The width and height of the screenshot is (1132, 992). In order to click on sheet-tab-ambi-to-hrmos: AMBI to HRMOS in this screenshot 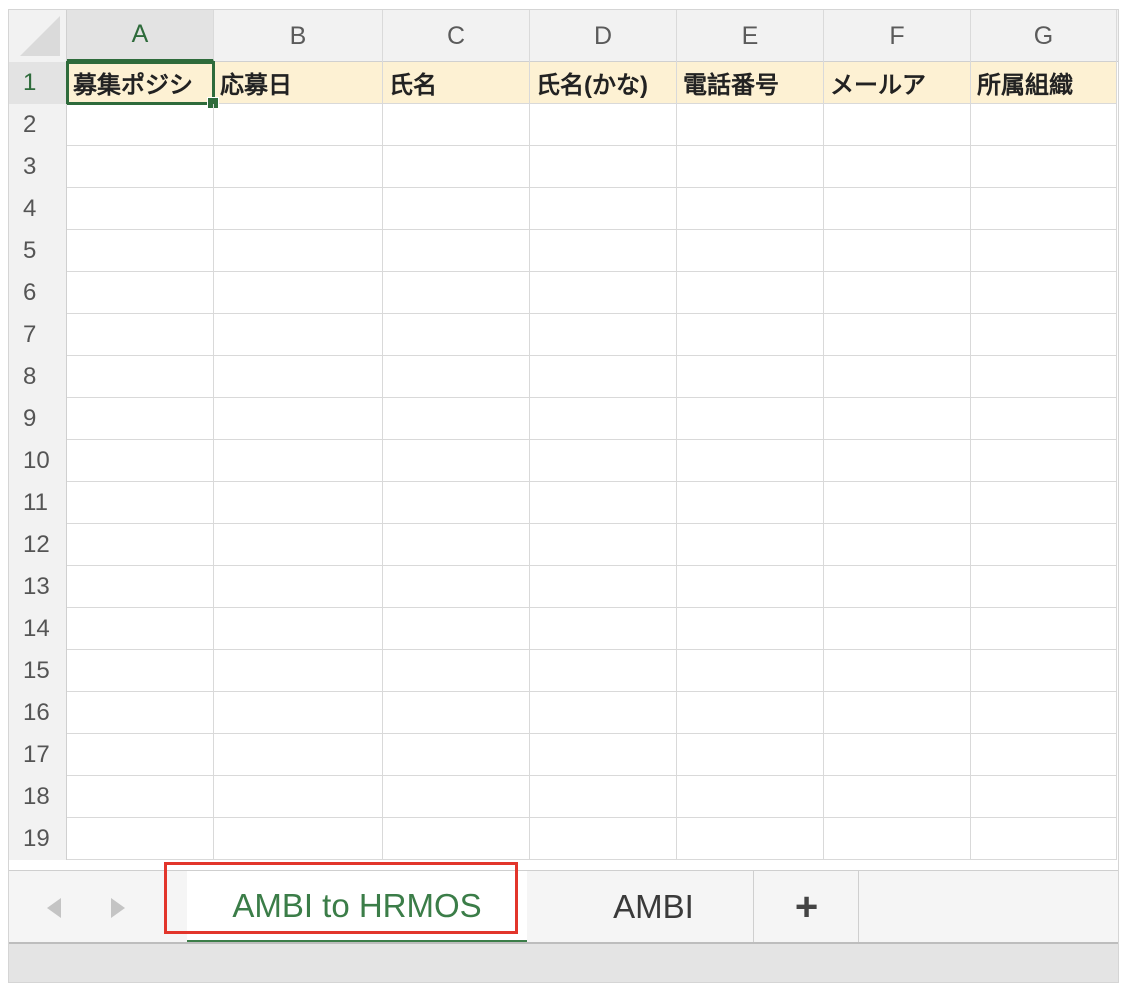, I will do `click(357, 907)`.